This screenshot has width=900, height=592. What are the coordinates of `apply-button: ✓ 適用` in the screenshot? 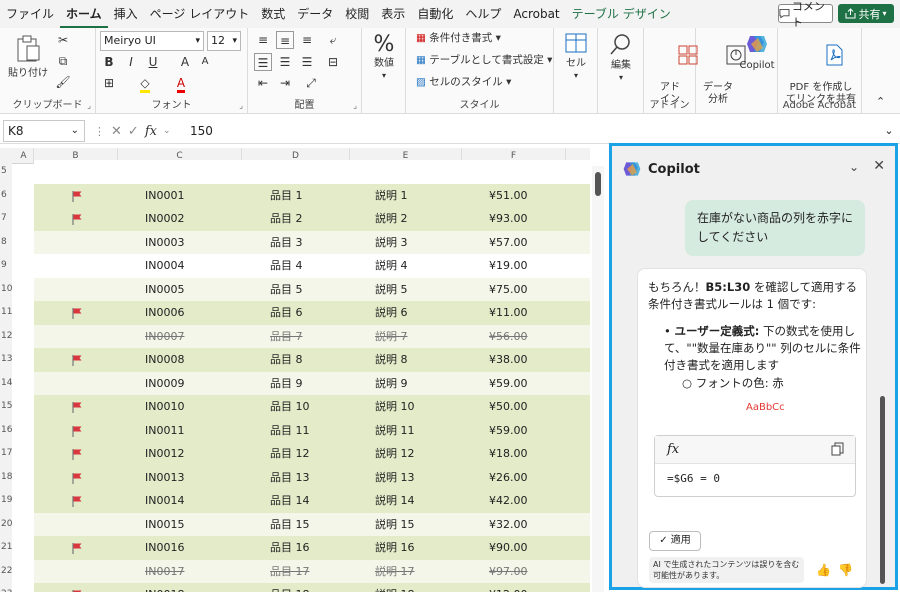 It's located at (675, 541).